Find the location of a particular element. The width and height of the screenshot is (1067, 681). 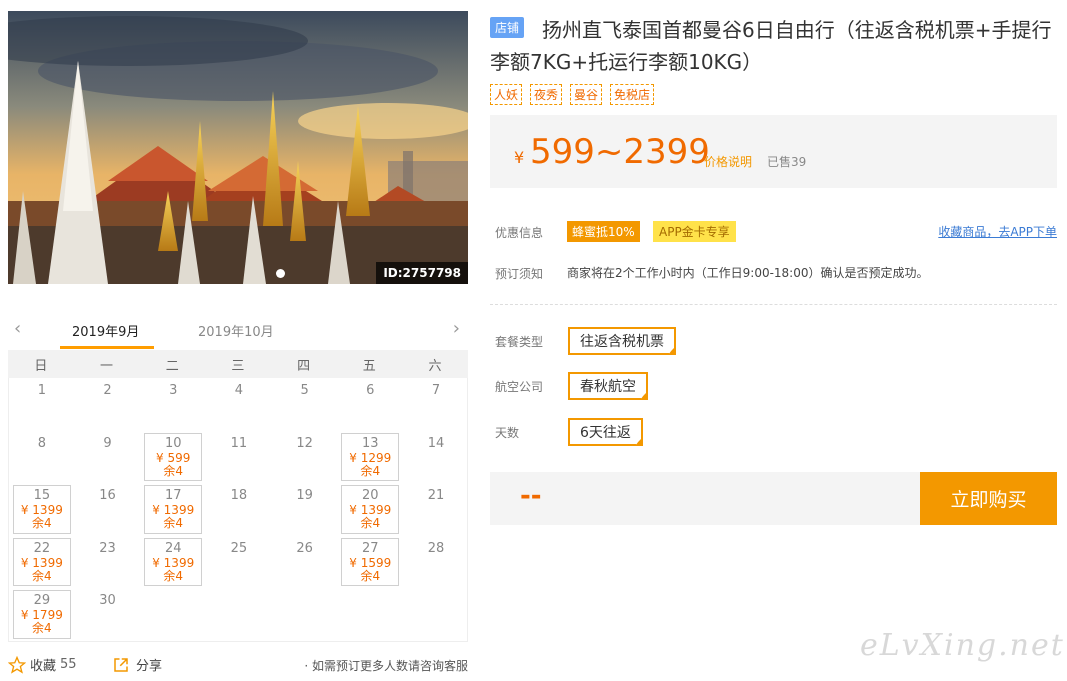

tab-month-oct: 2019年10月 is located at coordinates (236, 330).